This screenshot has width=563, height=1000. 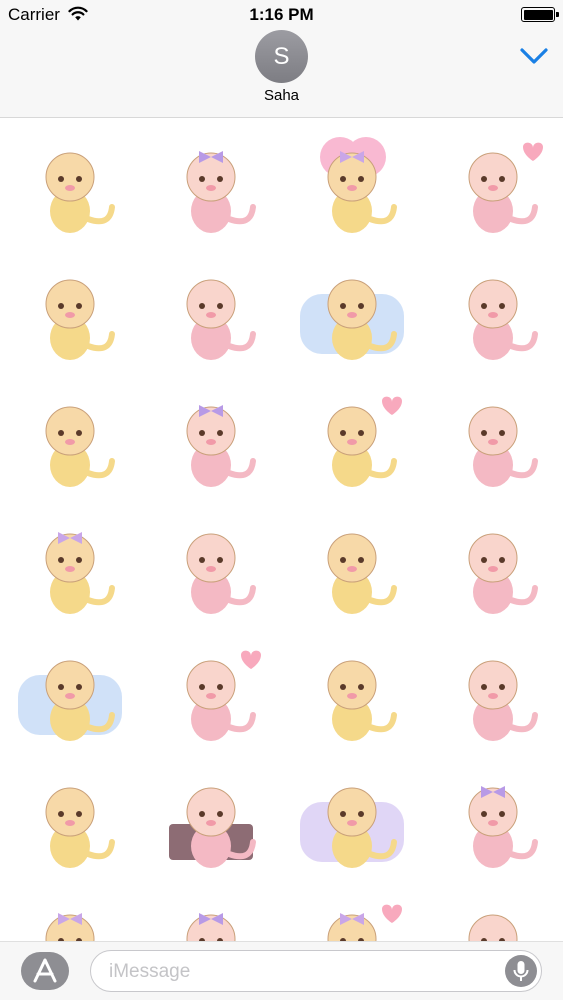 I want to click on contact-avatar: S, so click(x=281, y=56).